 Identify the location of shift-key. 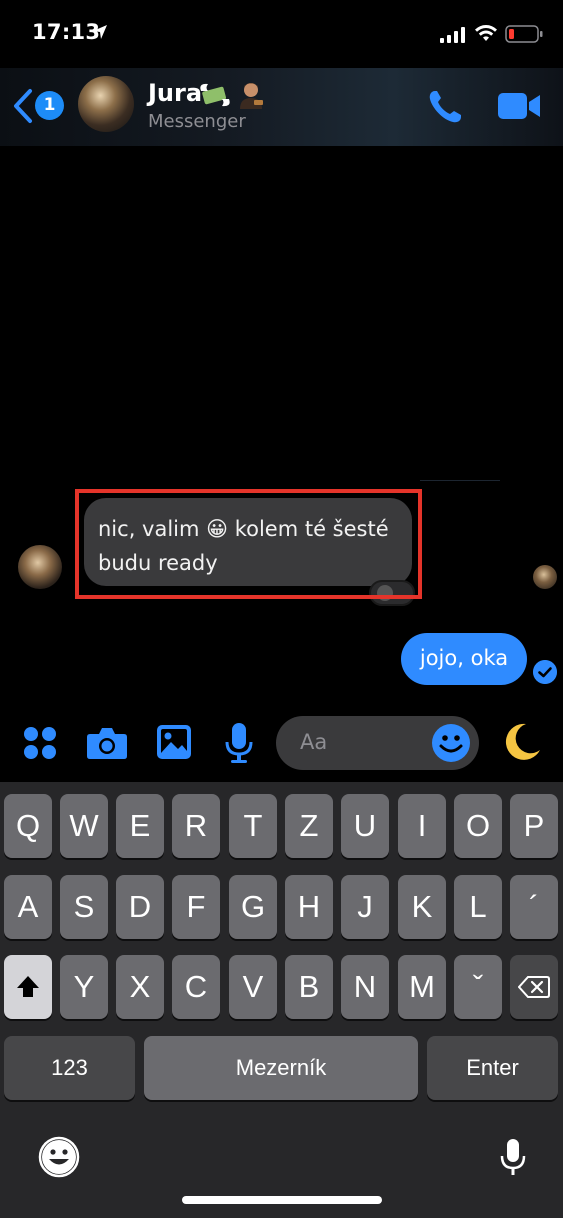
(28, 987).